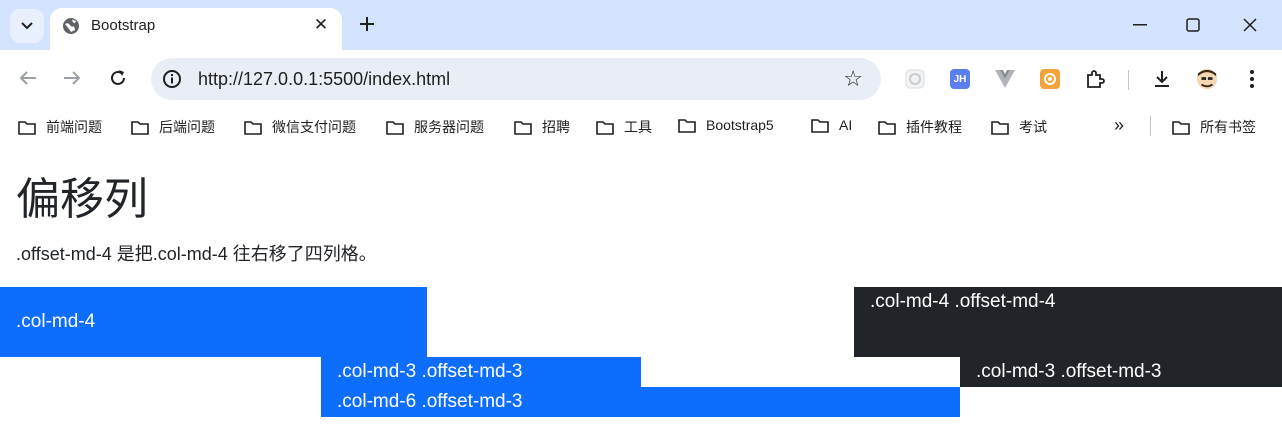  I want to click on avatar-icon, so click(1207, 79).